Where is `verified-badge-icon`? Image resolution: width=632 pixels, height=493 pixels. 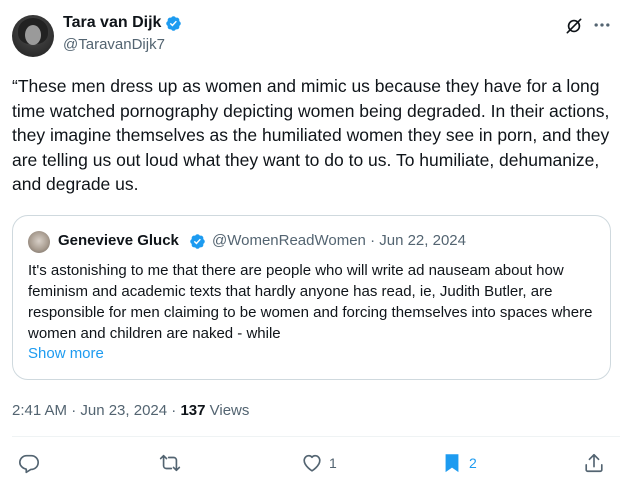
verified-badge-icon is located at coordinates (173, 23).